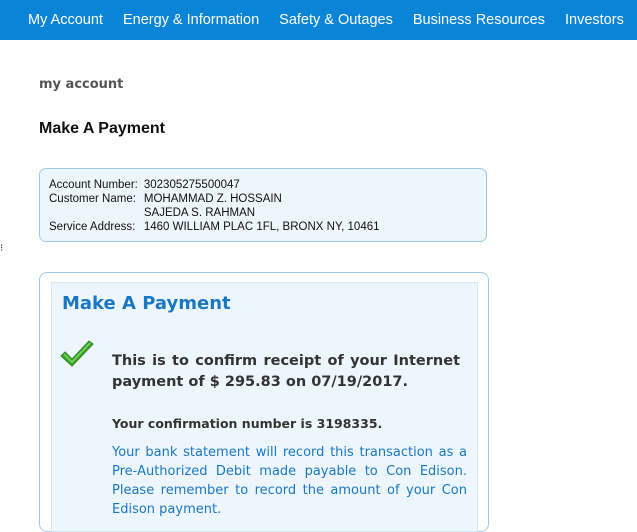 This screenshot has width=637, height=532. Describe the element at coordinates (102, 128) in the screenshot. I see `page-title: Make A Payment` at that location.